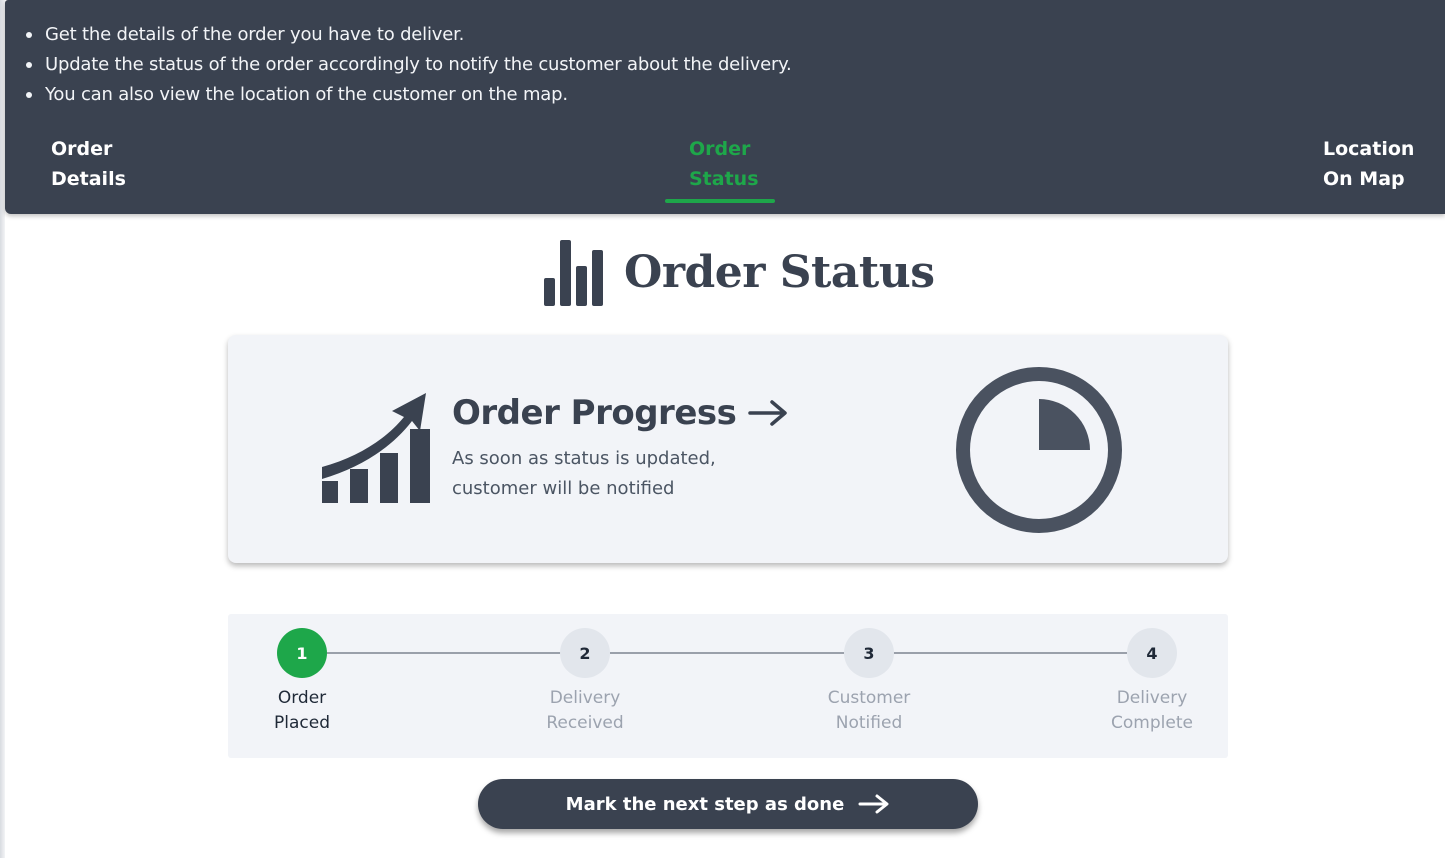  Describe the element at coordinates (1152, 653) in the screenshot. I see `step-number: 4` at that location.